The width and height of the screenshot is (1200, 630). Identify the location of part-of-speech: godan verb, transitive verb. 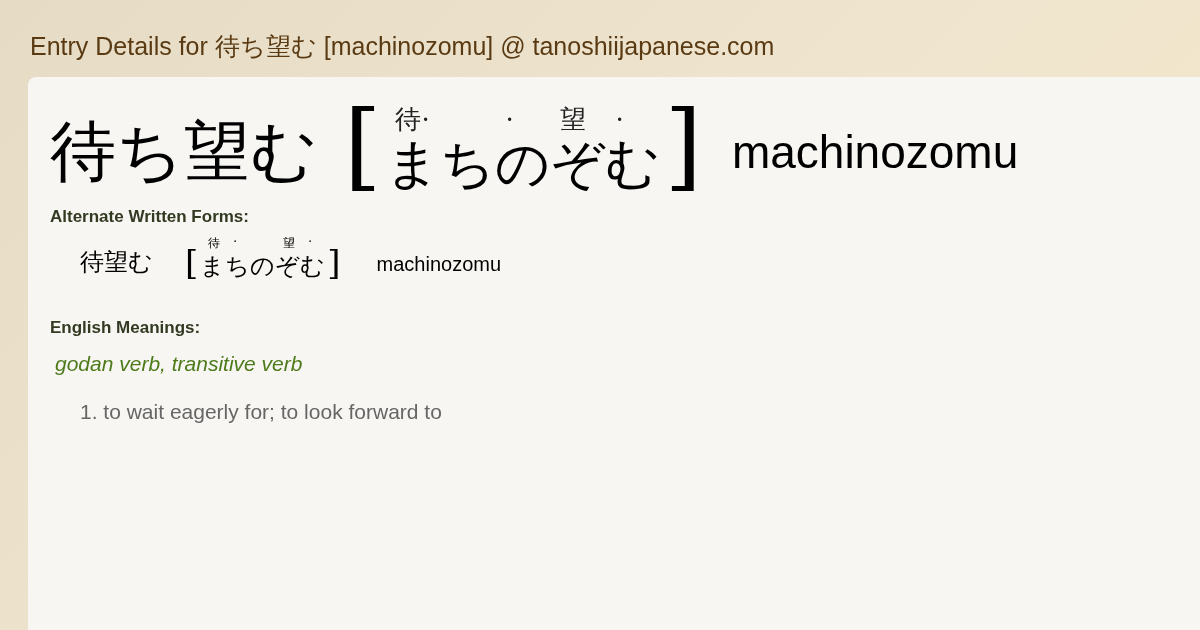
(179, 364).